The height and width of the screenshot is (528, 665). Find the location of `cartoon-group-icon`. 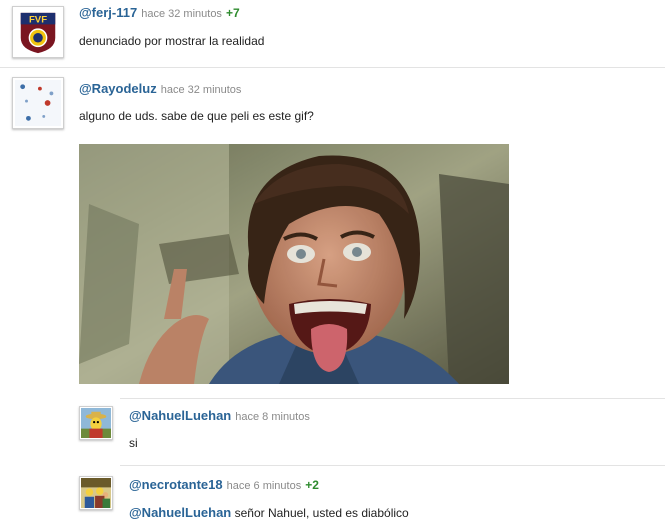

cartoon-group-icon is located at coordinates (96, 493).